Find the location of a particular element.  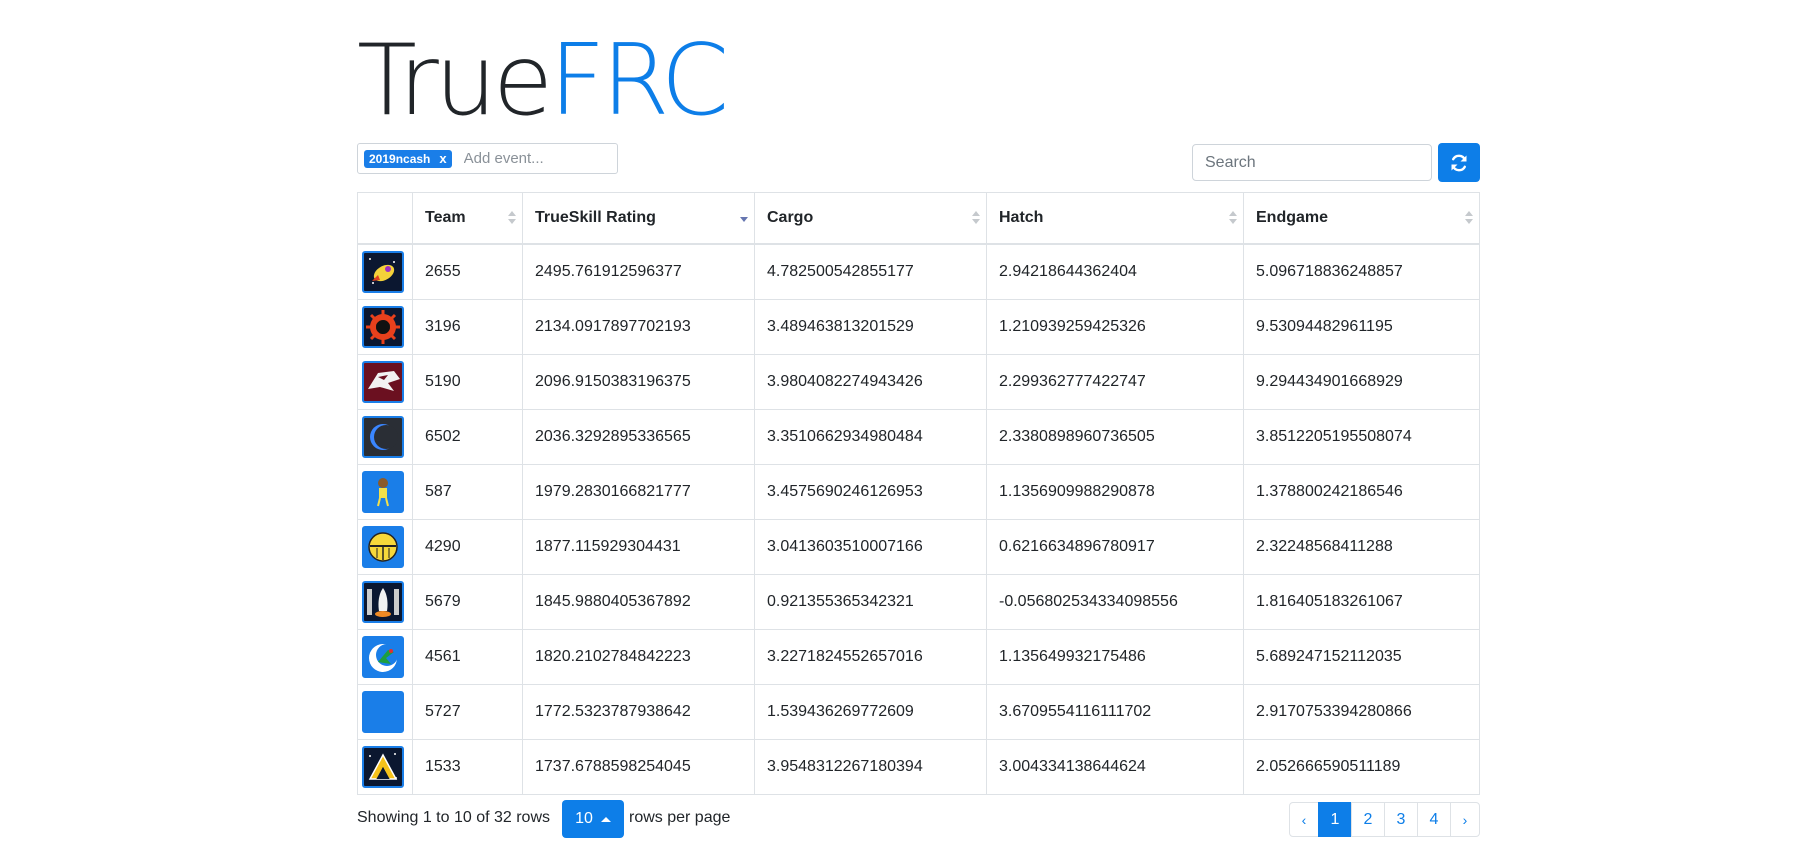

space-shuttle-icon is located at coordinates (383, 602).